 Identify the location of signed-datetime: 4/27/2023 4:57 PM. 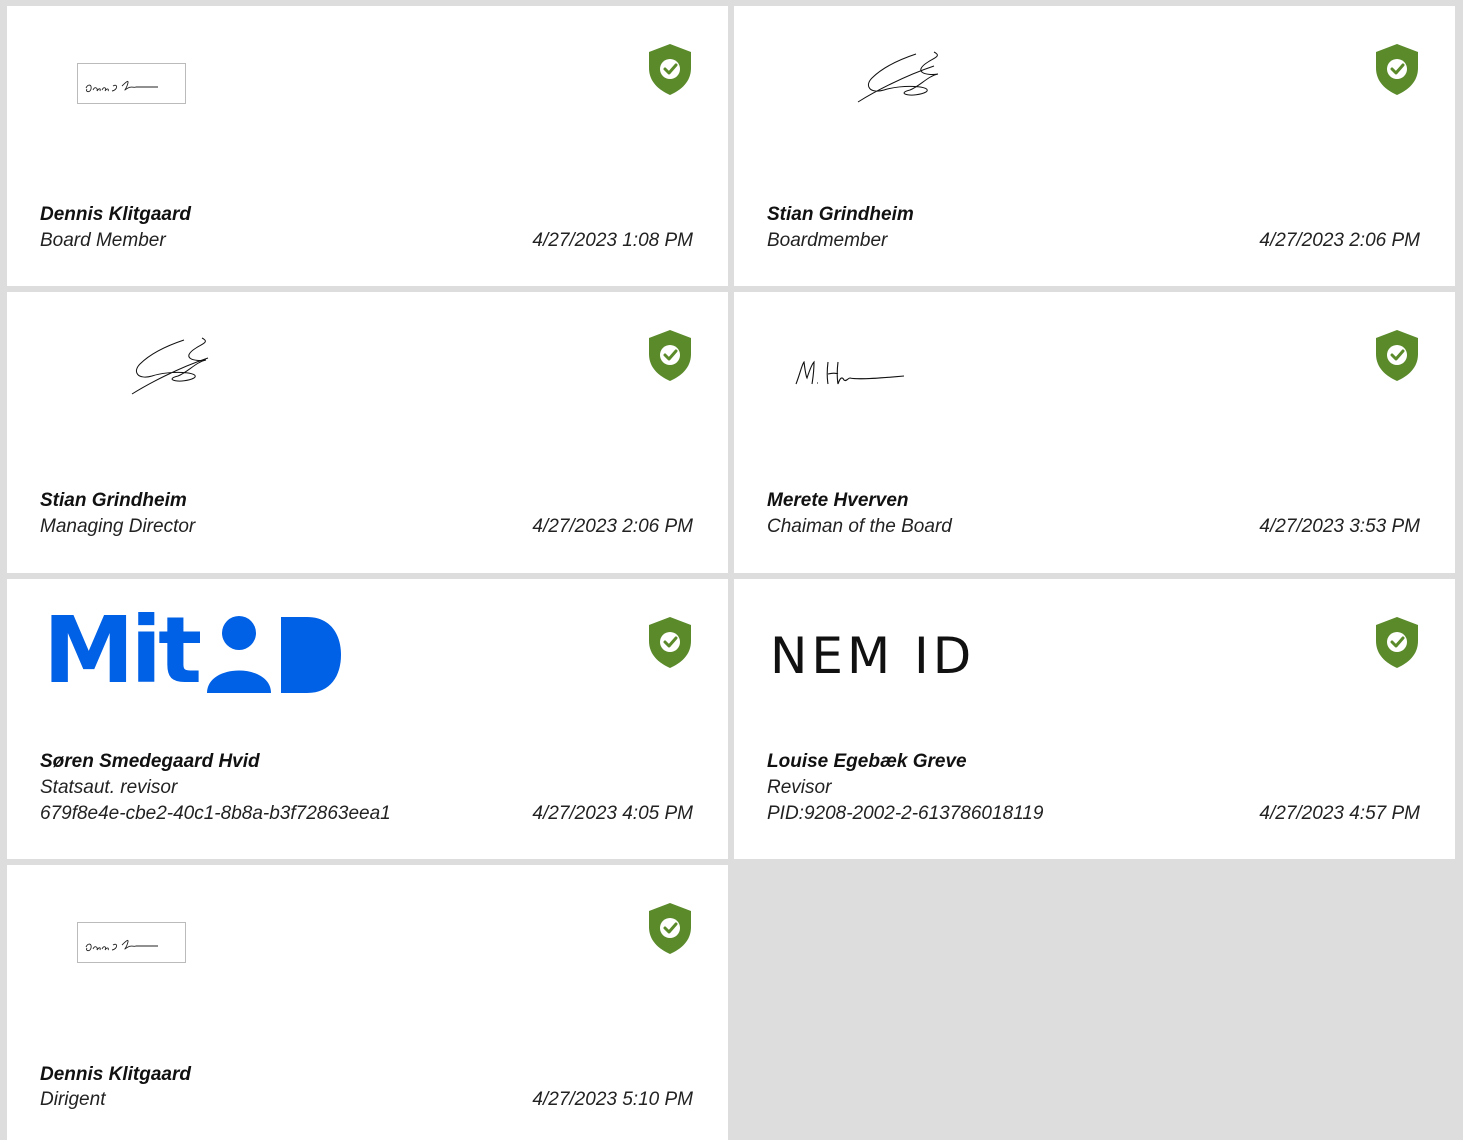
(1339, 813).